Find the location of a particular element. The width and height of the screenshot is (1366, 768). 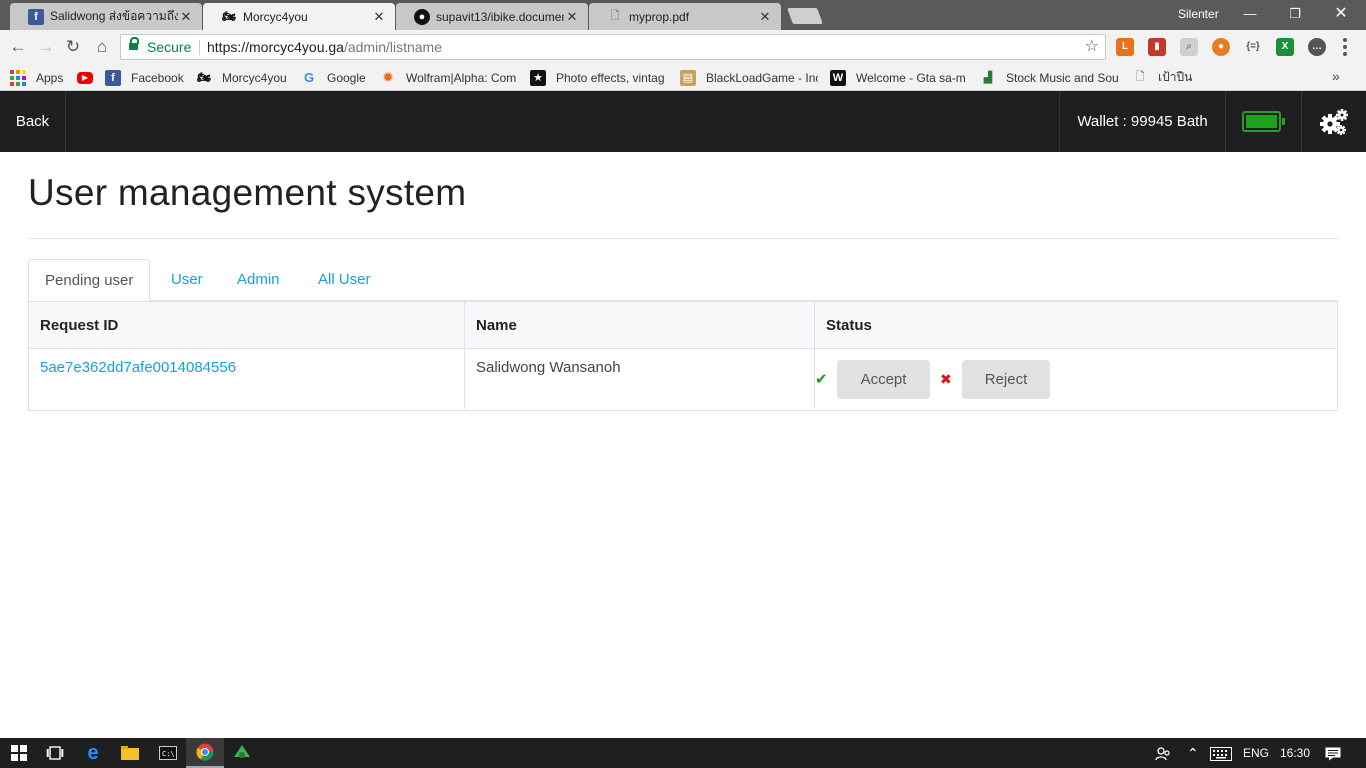

extension-icon: L is located at coordinates (1125, 47).